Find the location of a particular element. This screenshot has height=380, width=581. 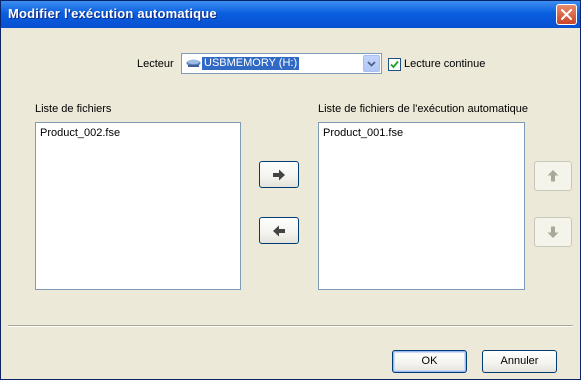

drive-dropdown-button is located at coordinates (371, 63).